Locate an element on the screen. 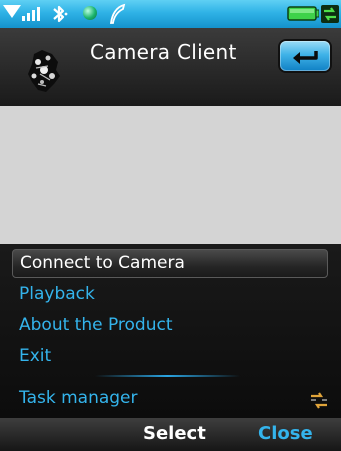 The image size is (341, 451). feather-icon is located at coordinates (117, 13).